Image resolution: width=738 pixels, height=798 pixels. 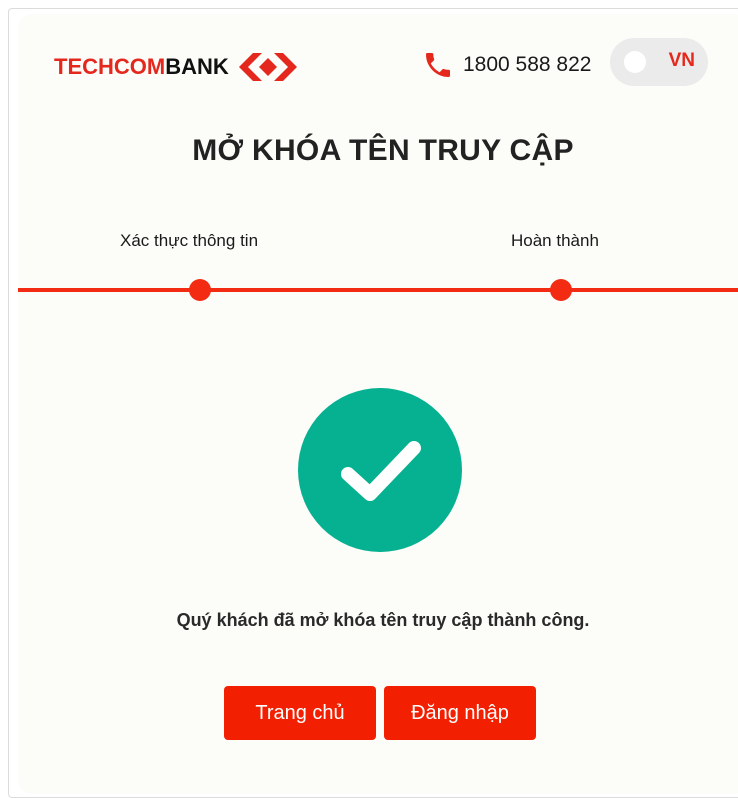 I want to click on hotline: 1800 588 822, so click(x=506, y=65).